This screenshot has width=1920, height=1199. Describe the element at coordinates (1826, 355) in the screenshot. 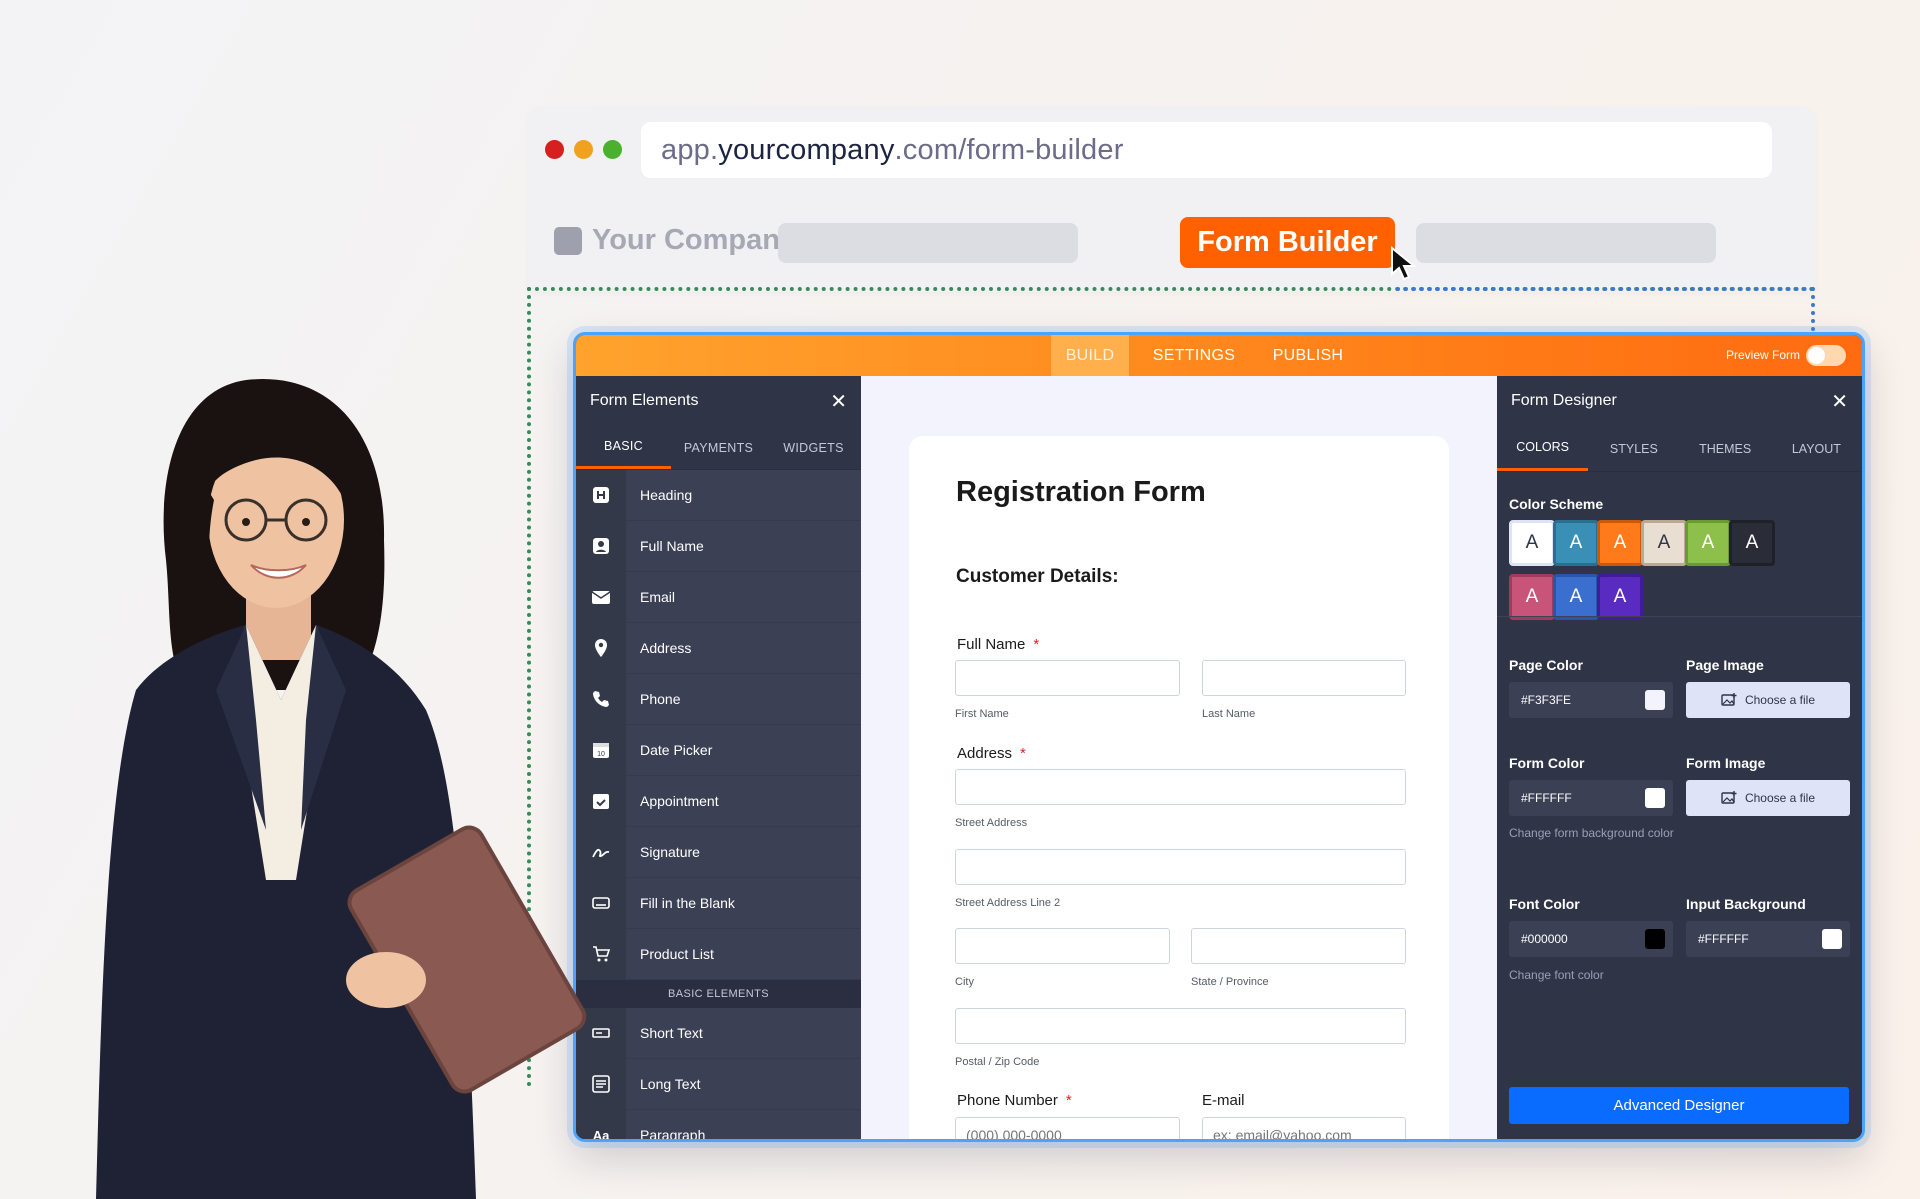

I see `preview-form-toggle` at that location.